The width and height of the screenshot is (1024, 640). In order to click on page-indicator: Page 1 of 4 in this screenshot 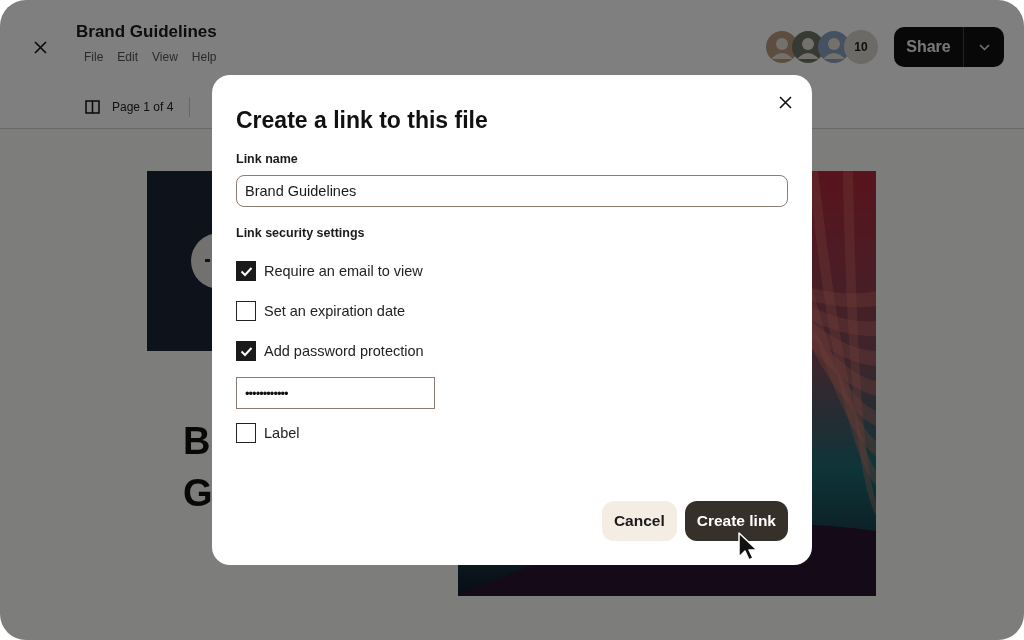, I will do `click(143, 107)`.